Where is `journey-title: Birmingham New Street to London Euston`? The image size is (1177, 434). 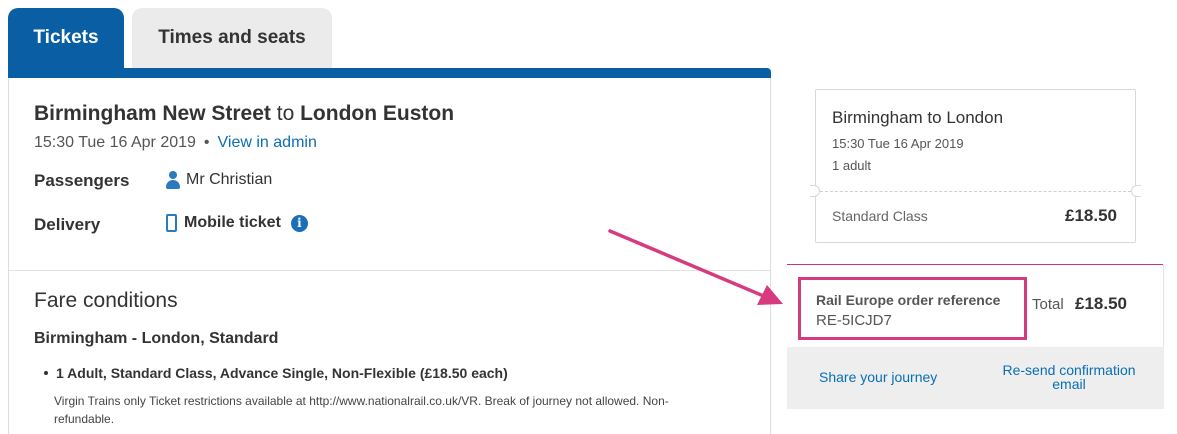 journey-title: Birmingham New Street to London Euston is located at coordinates (244, 114).